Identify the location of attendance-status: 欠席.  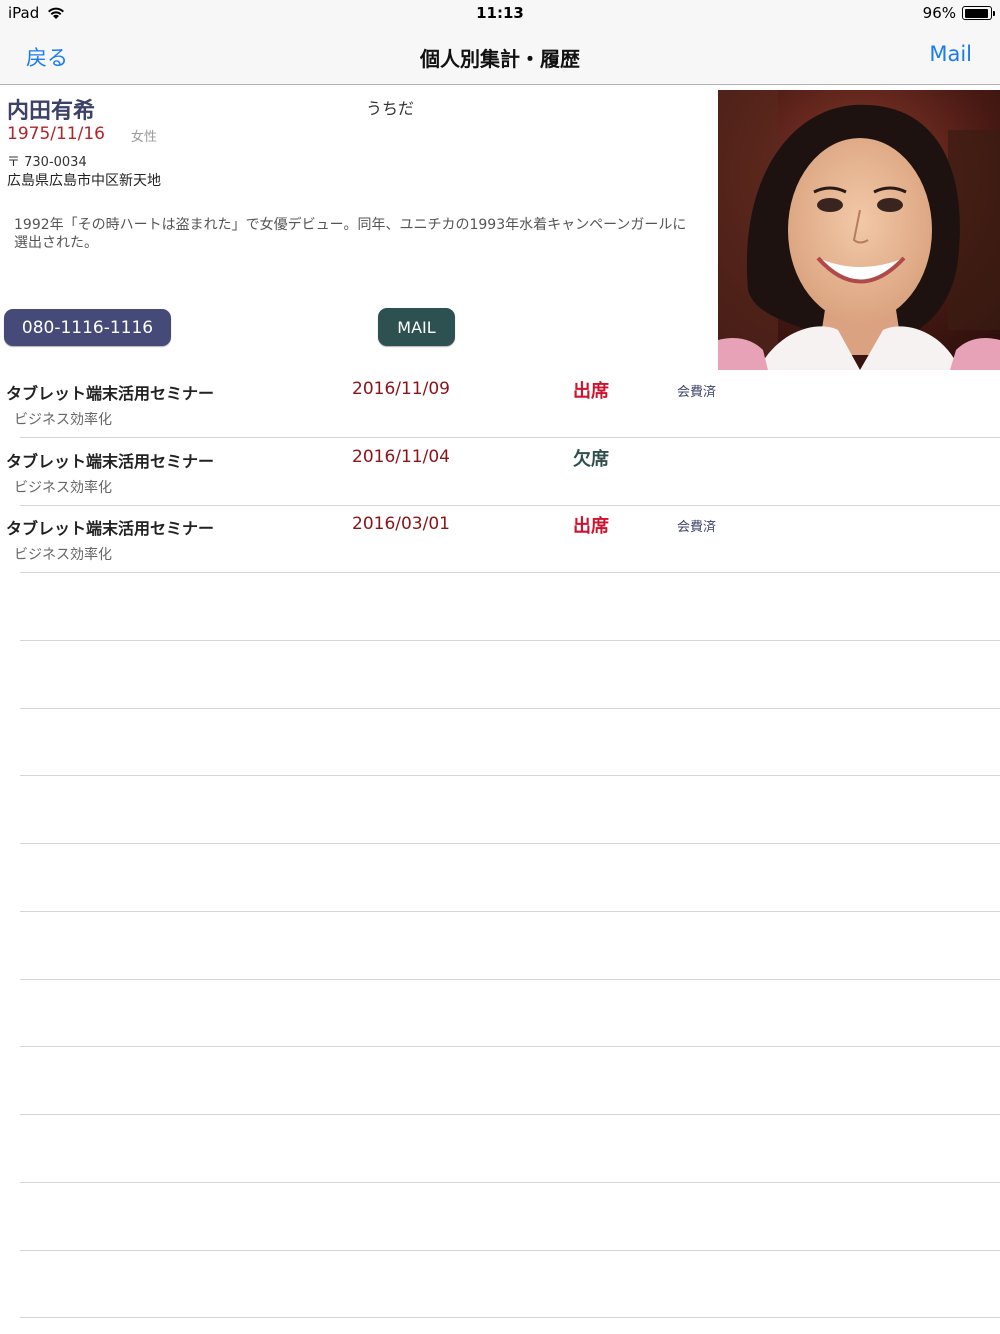
(591, 459).